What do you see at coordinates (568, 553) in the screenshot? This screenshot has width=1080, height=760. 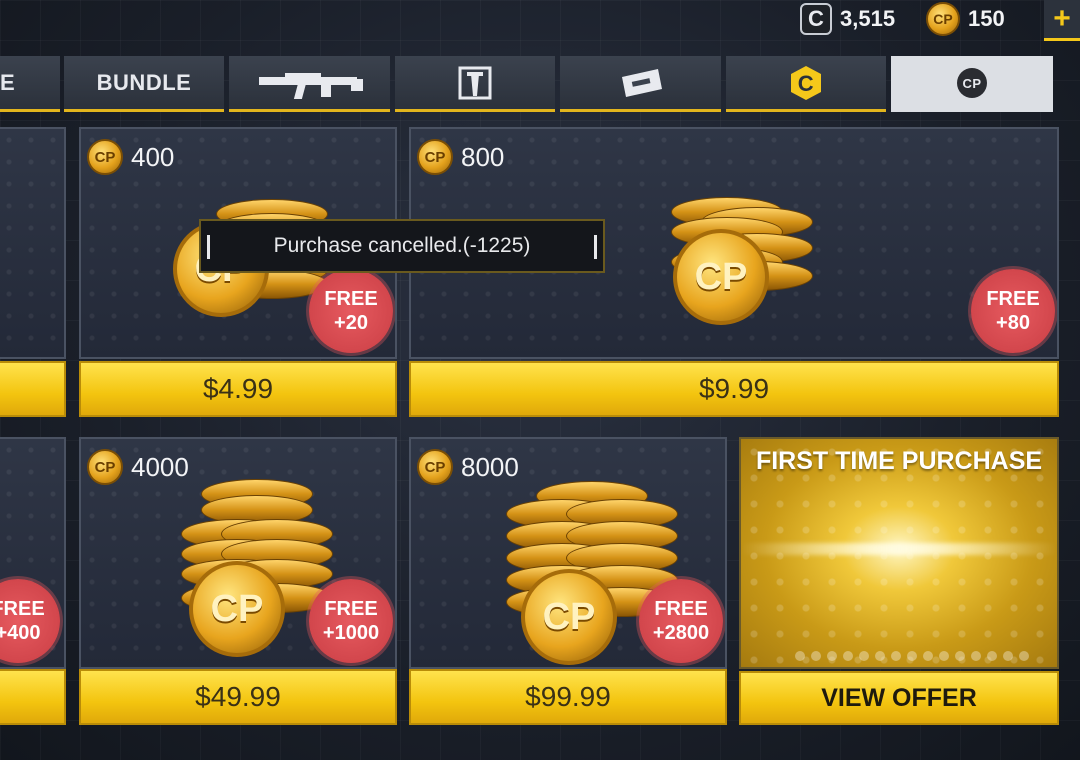 I see `cp-pack-8000-card: CP 8000 CP FREE +2800` at bounding box center [568, 553].